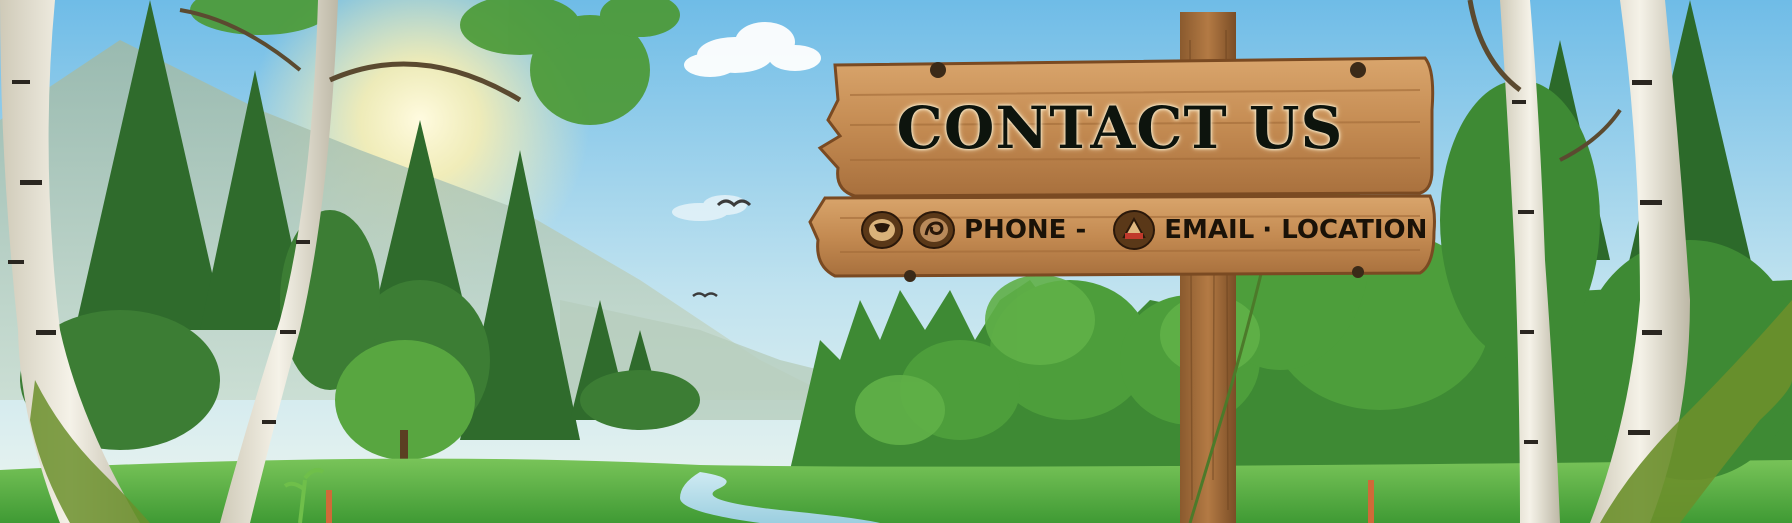 This screenshot has height=523, width=1792. Describe the element at coordinates (1209, 230) in the screenshot. I see `email-label: EMAIL` at that location.